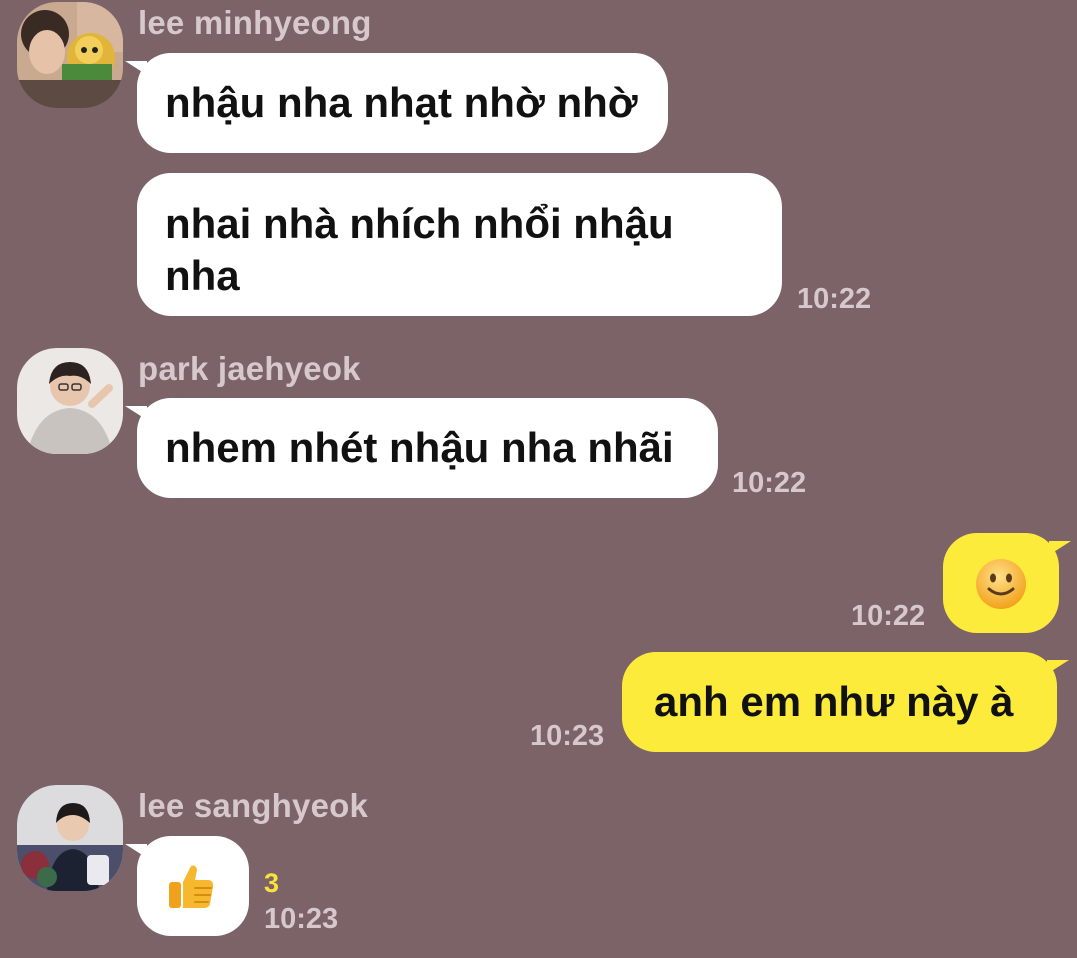  I want to click on avatar-lee-sanghyeok, so click(70, 838).